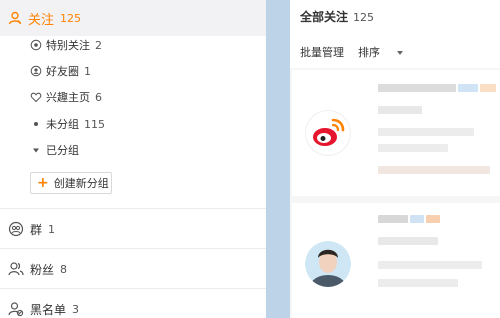  I want to click on star-circle-icon, so click(36, 45).